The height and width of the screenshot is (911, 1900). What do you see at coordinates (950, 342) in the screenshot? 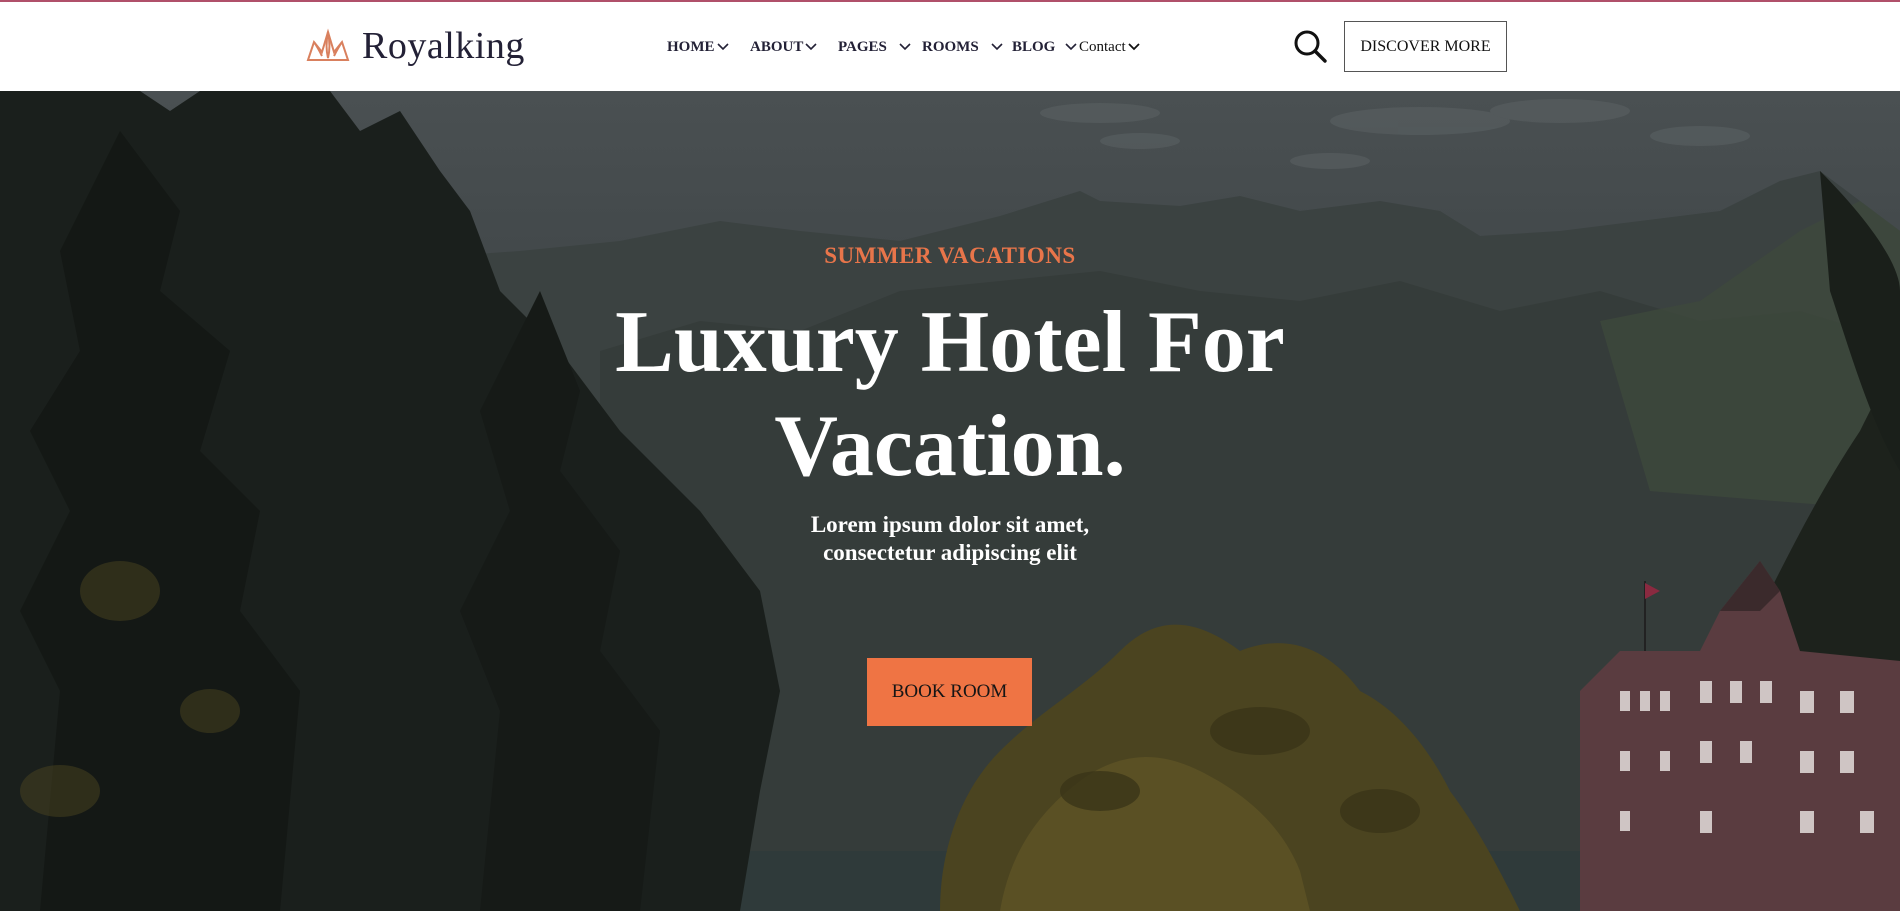
I see `hero-title-line: Luxury Hotel For` at bounding box center [950, 342].